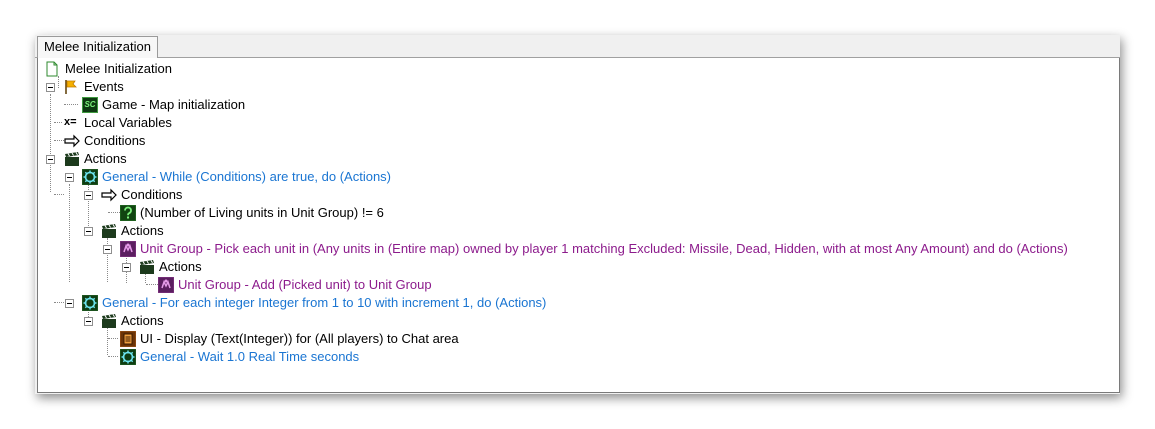 The image size is (1155, 429). Describe the element at coordinates (577, 47) in the screenshot. I see `tab-strip: Melee Initialization` at that location.